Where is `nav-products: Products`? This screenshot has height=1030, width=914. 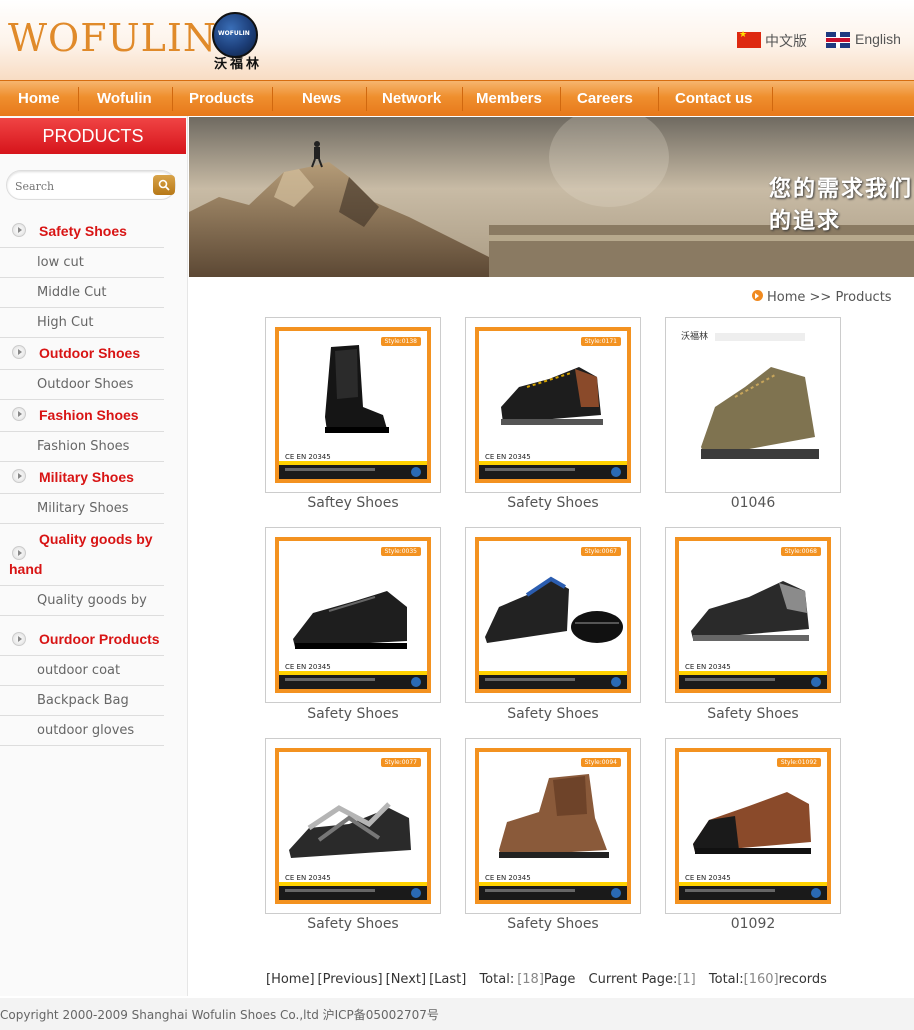
nav-products: Products is located at coordinates (221, 98).